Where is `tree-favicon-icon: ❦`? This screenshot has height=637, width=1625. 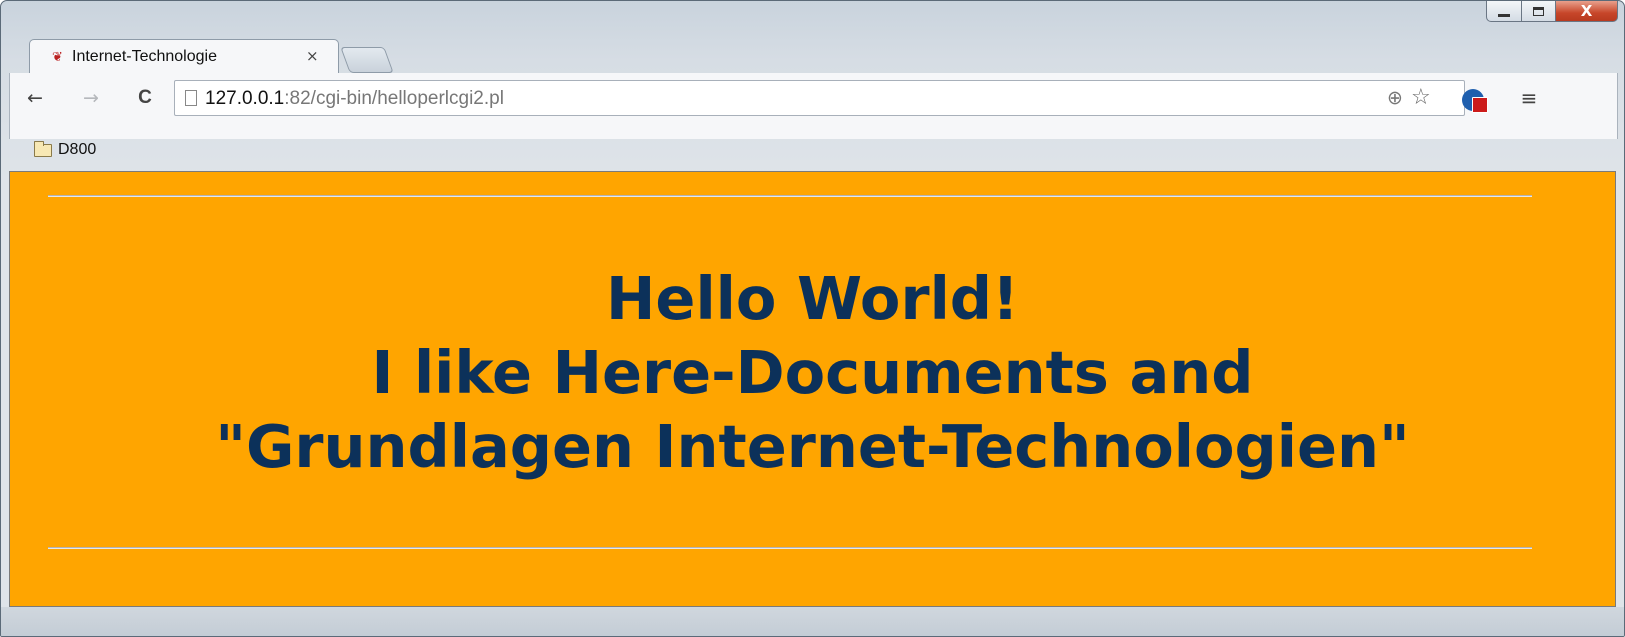 tree-favicon-icon: ❦ is located at coordinates (57, 56).